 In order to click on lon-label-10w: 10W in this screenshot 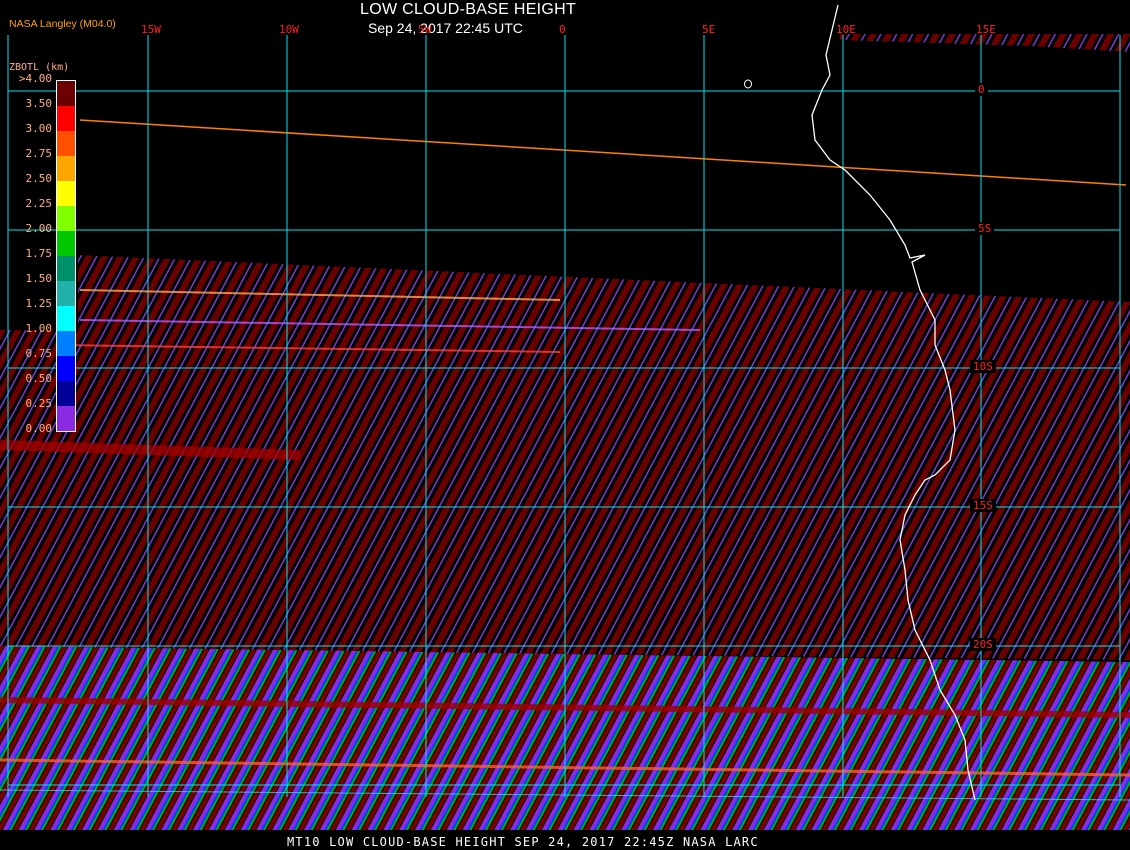, I will do `click(289, 29)`.